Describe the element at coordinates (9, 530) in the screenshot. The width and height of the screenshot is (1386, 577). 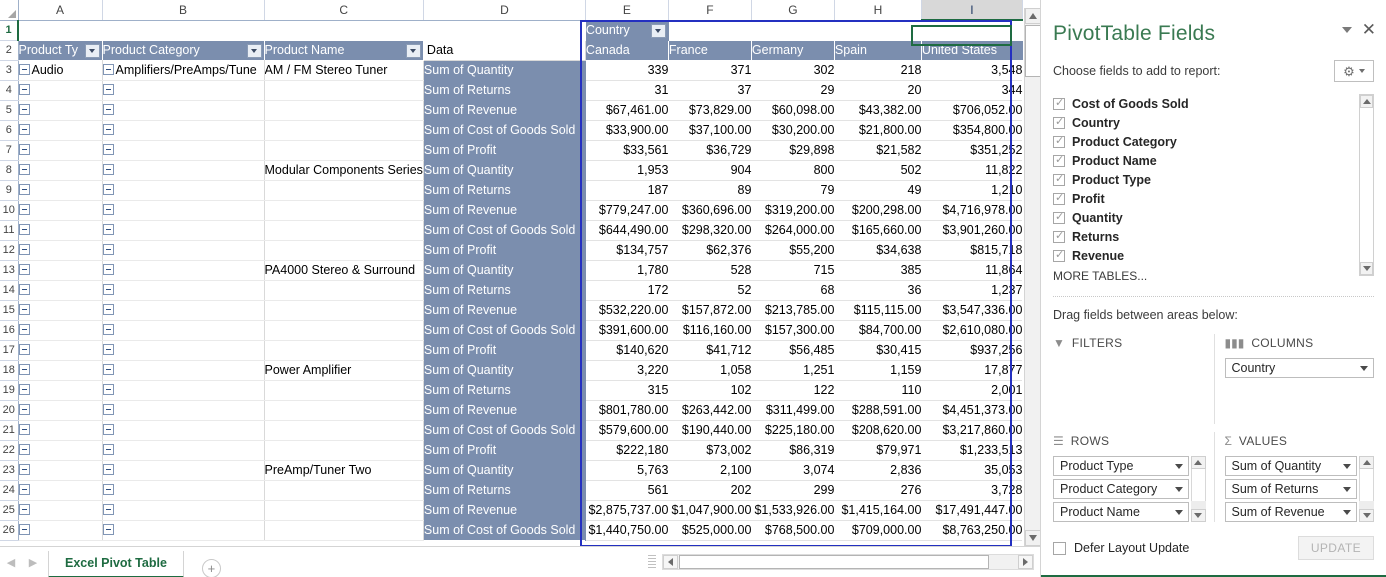
I see `row-header-26: 26` at that location.